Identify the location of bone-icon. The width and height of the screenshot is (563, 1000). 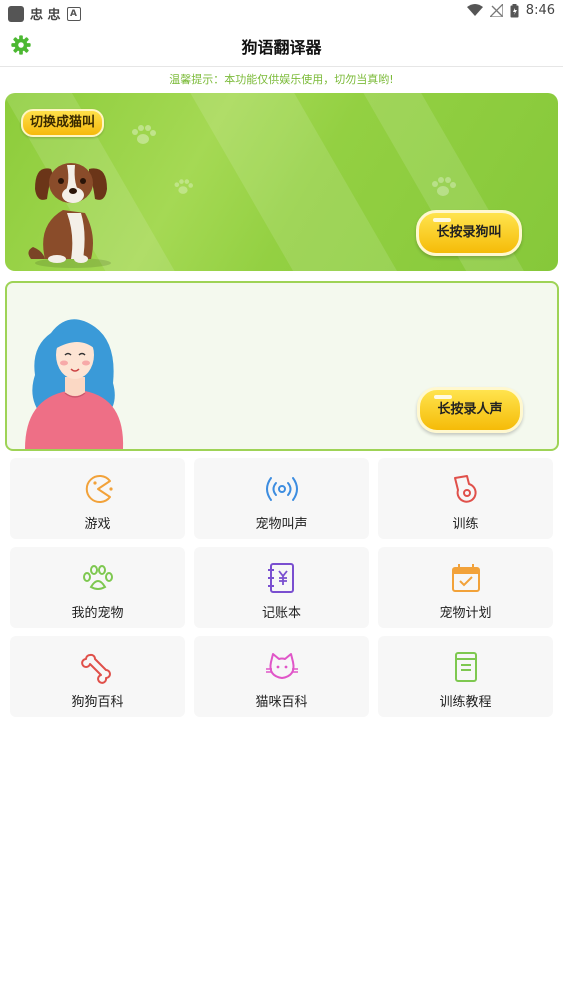
(95, 668).